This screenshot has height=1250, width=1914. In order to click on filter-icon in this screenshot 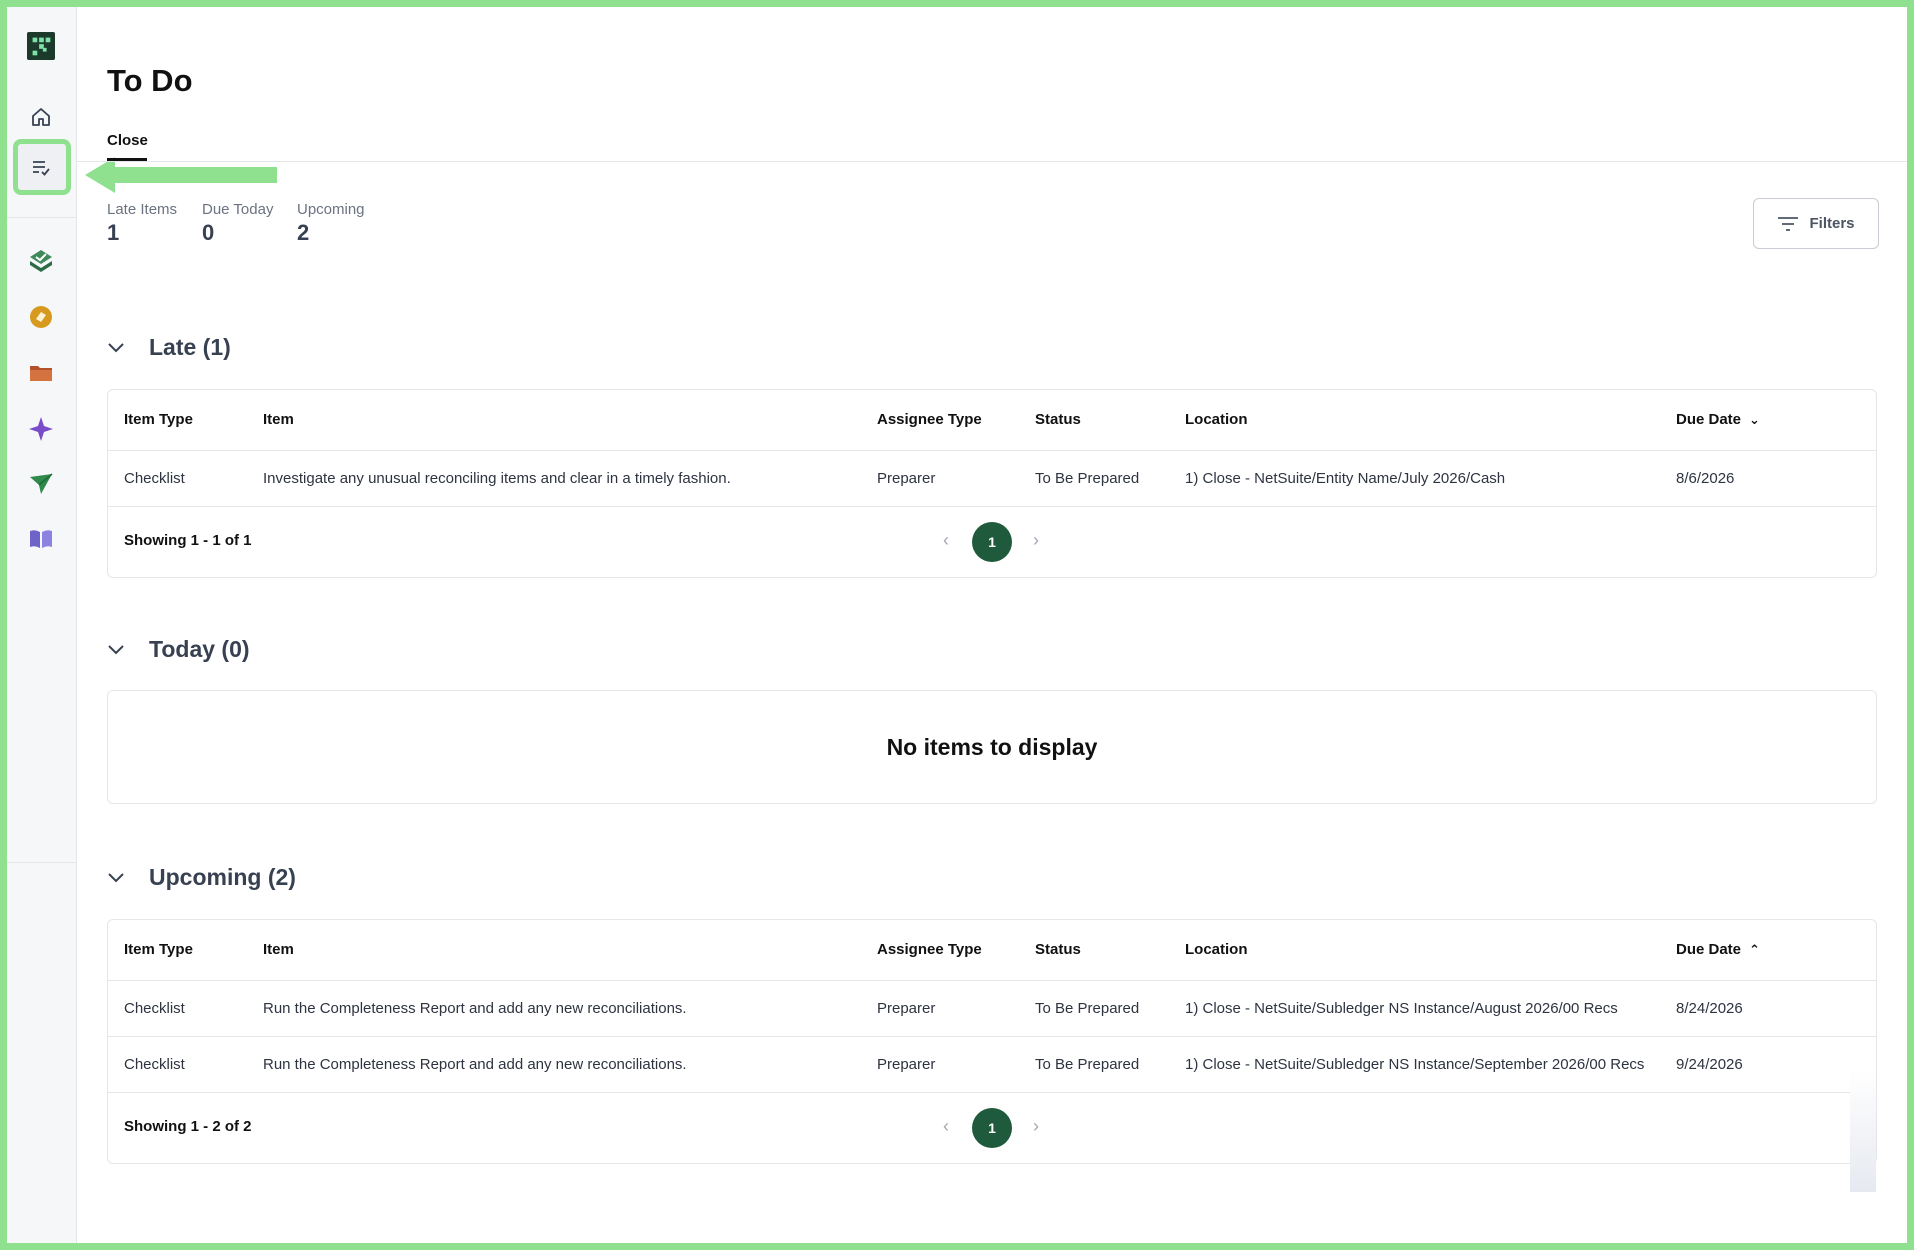, I will do `click(1788, 223)`.